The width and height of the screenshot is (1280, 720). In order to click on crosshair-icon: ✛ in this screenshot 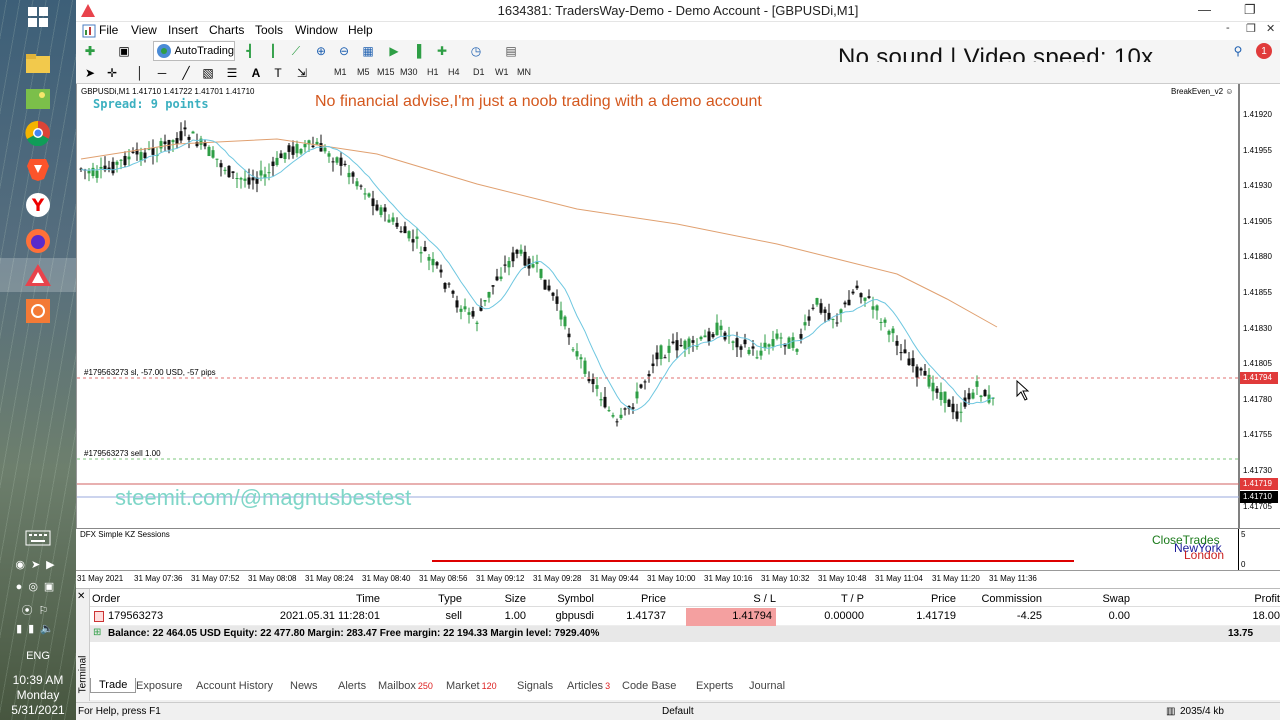, I will do `click(112, 73)`.